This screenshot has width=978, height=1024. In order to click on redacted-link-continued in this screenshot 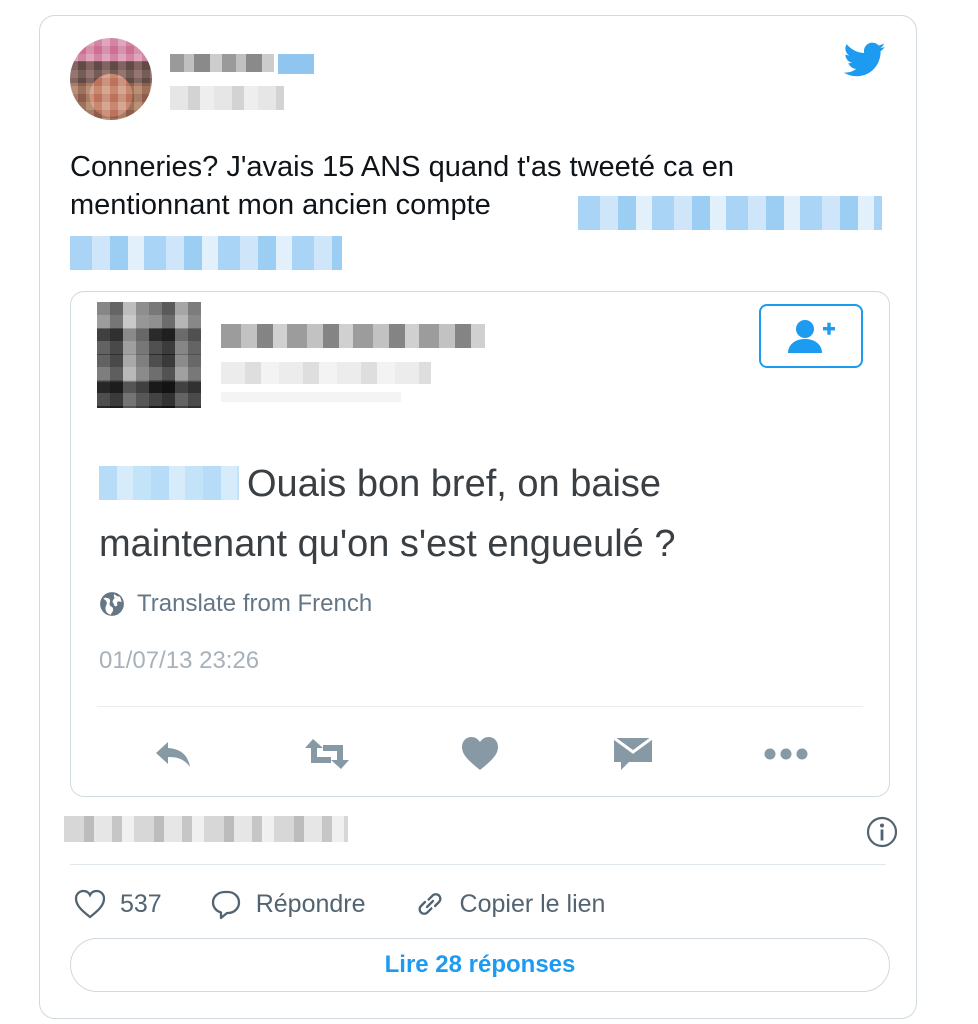, I will do `click(206, 253)`.